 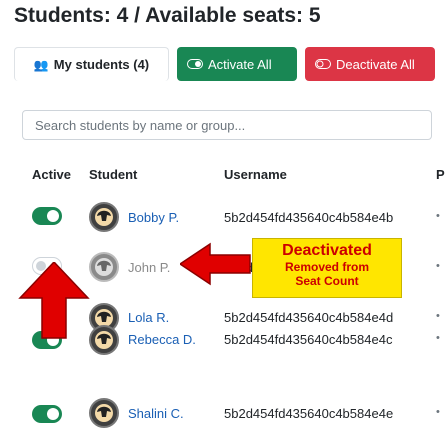 What do you see at coordinates (327, 250) in the screenshot?
I see `callout-heading: Deactivated` at bounding box center [327, 250].